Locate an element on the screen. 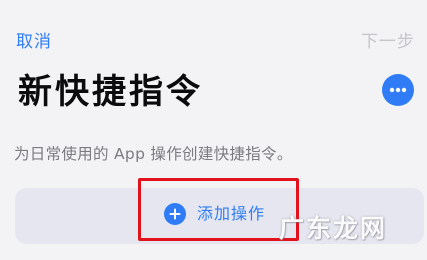 The width and height of the screenshot is (427, 260). ellipsis-icon is located at coordinates (398, 90).